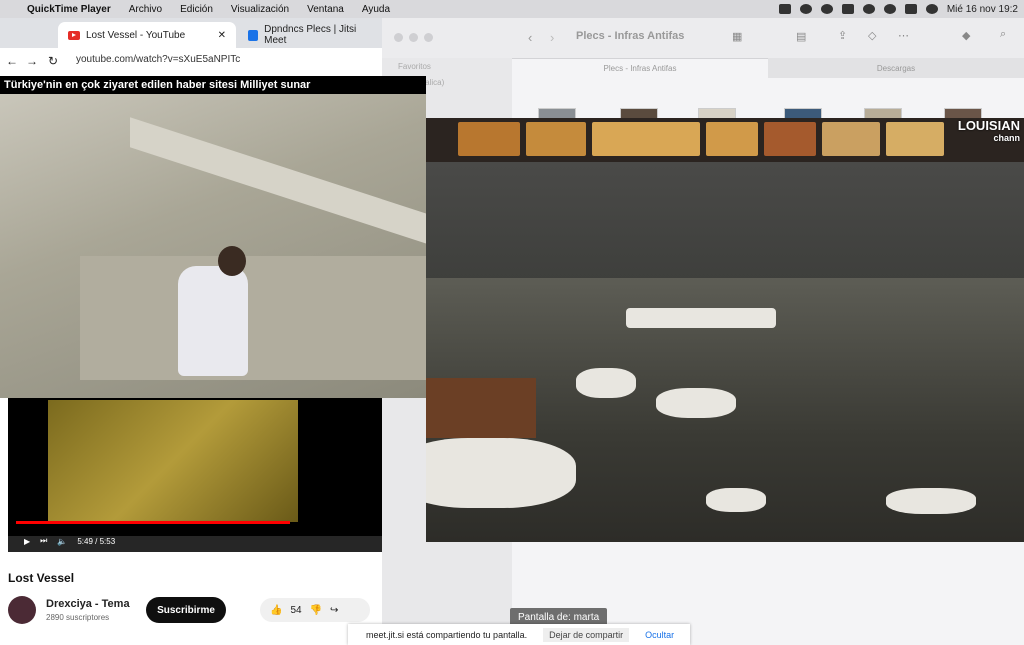 The height and width of the screenshot is (645, 1024). Describe the element at coordinates (801, 36) in the screenshot. I see `group-icon: ▤` at that location.